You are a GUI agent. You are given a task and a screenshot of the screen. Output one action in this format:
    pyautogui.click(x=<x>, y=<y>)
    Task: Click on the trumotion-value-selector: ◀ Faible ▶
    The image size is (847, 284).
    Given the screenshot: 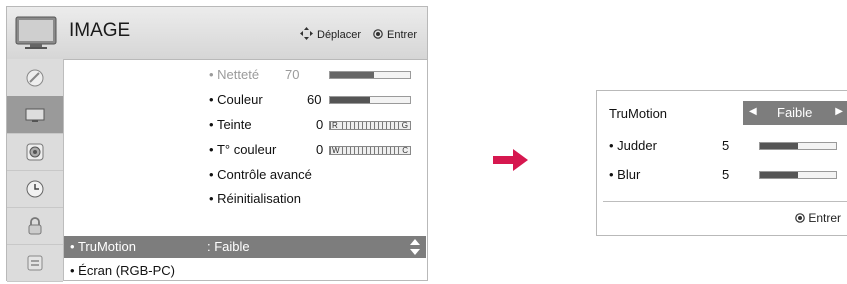 What is the action you would take?
    pyautogui.click(x=795, y=113)
    